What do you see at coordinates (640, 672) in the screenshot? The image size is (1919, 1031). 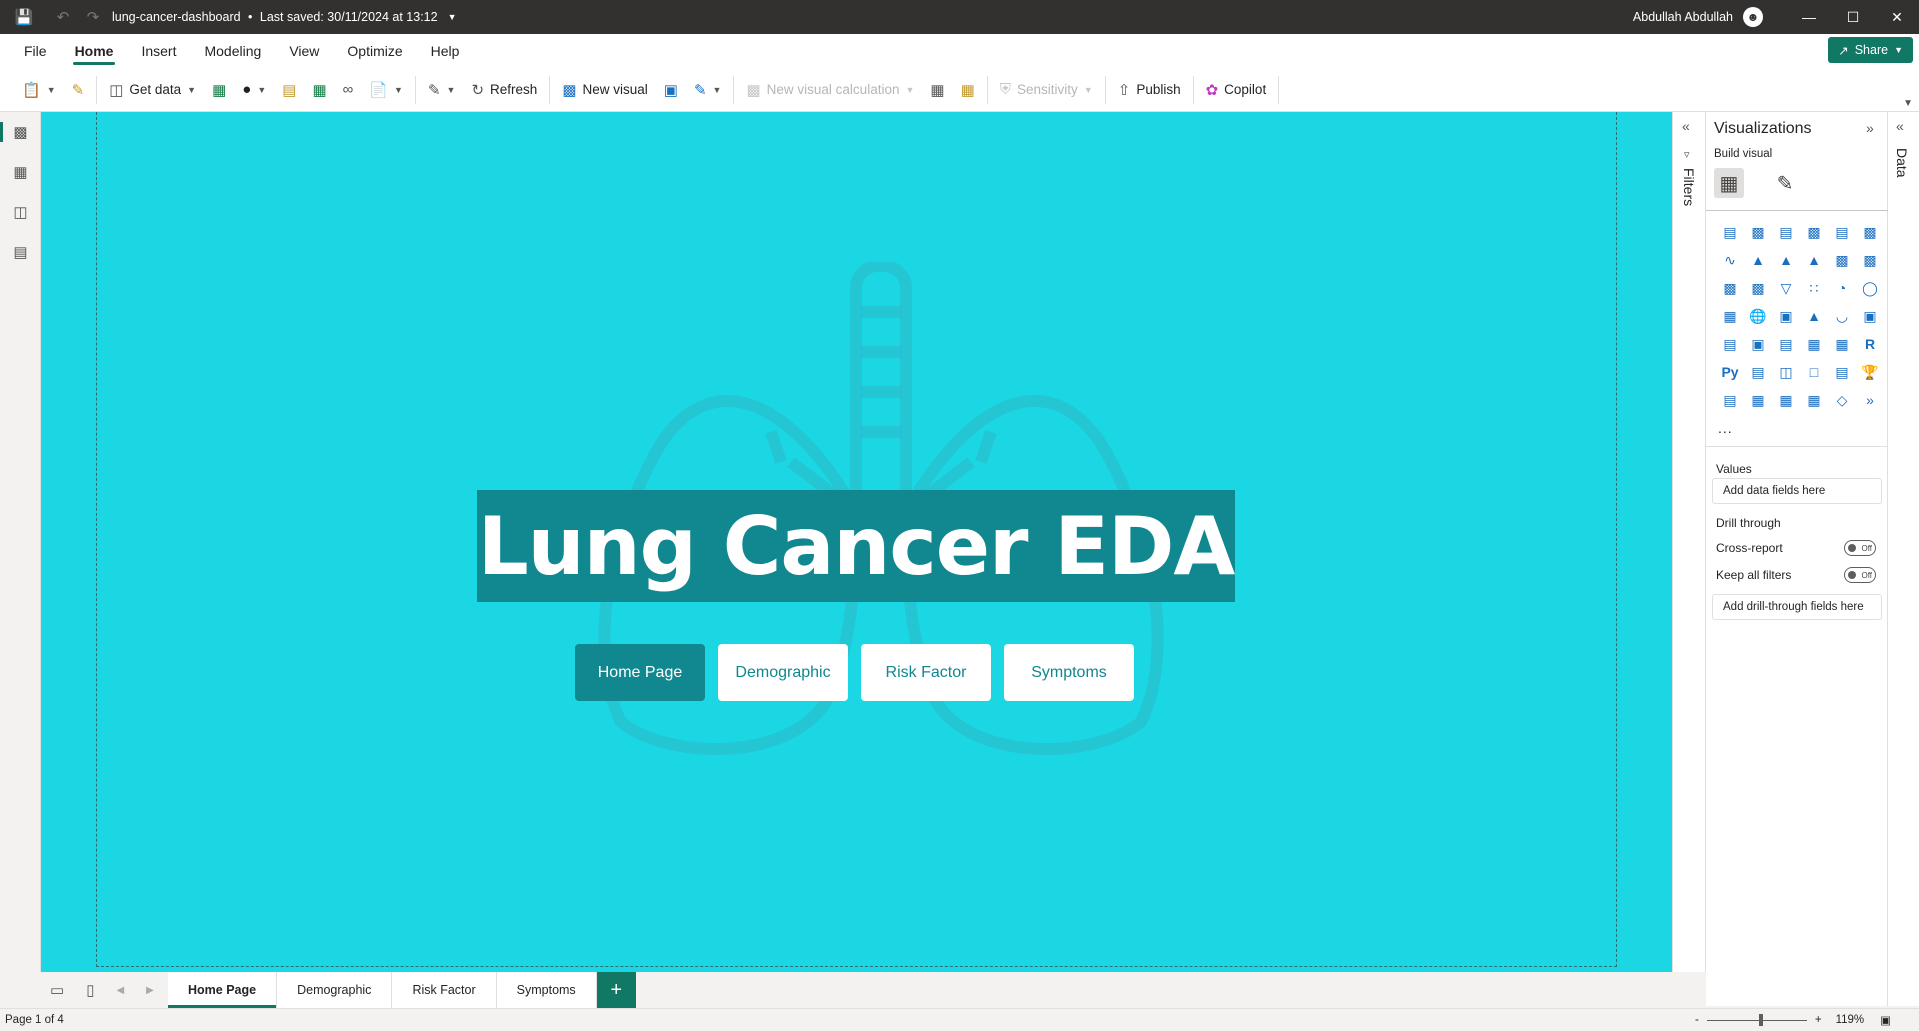 I see `nav-button-home-page: Home Page` at bounding box center [640, 672].